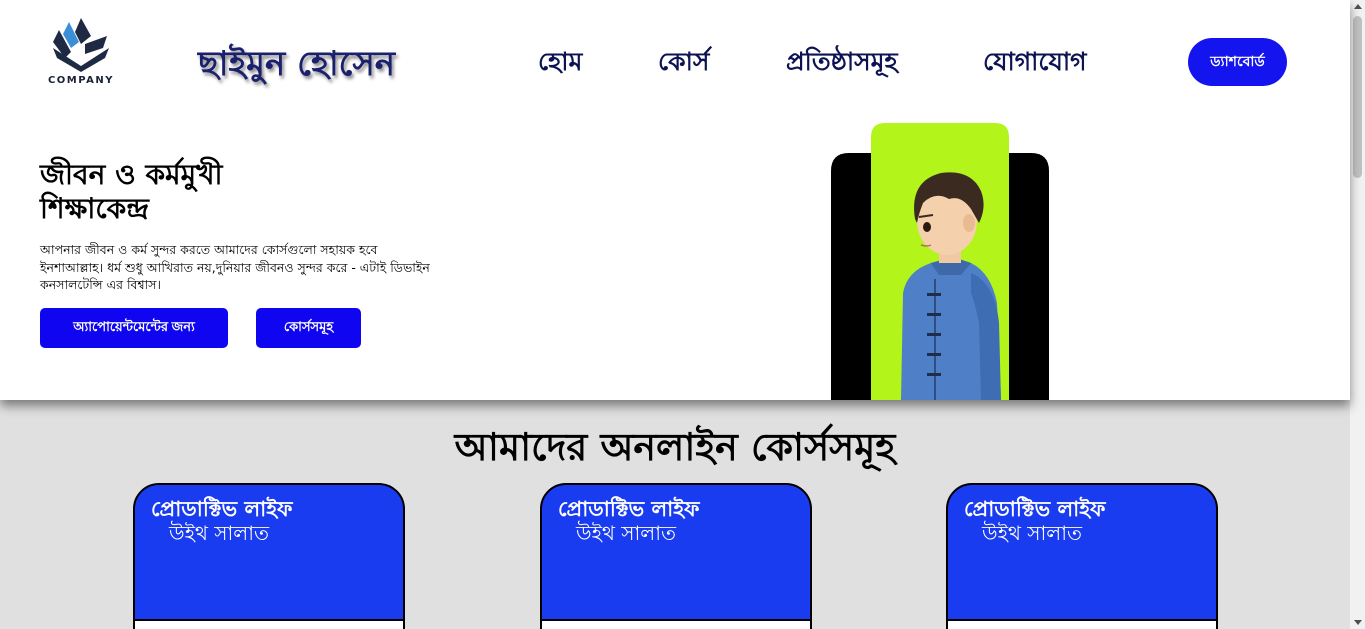 The image size is (1365, 629). I want to click on logo-icon, so click(81, 45).